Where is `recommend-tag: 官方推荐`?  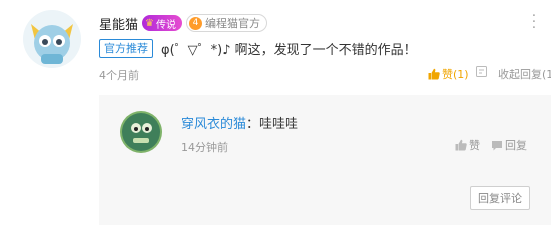 recommend-tag: 官方推荐 is located at coordinates (126, 48).